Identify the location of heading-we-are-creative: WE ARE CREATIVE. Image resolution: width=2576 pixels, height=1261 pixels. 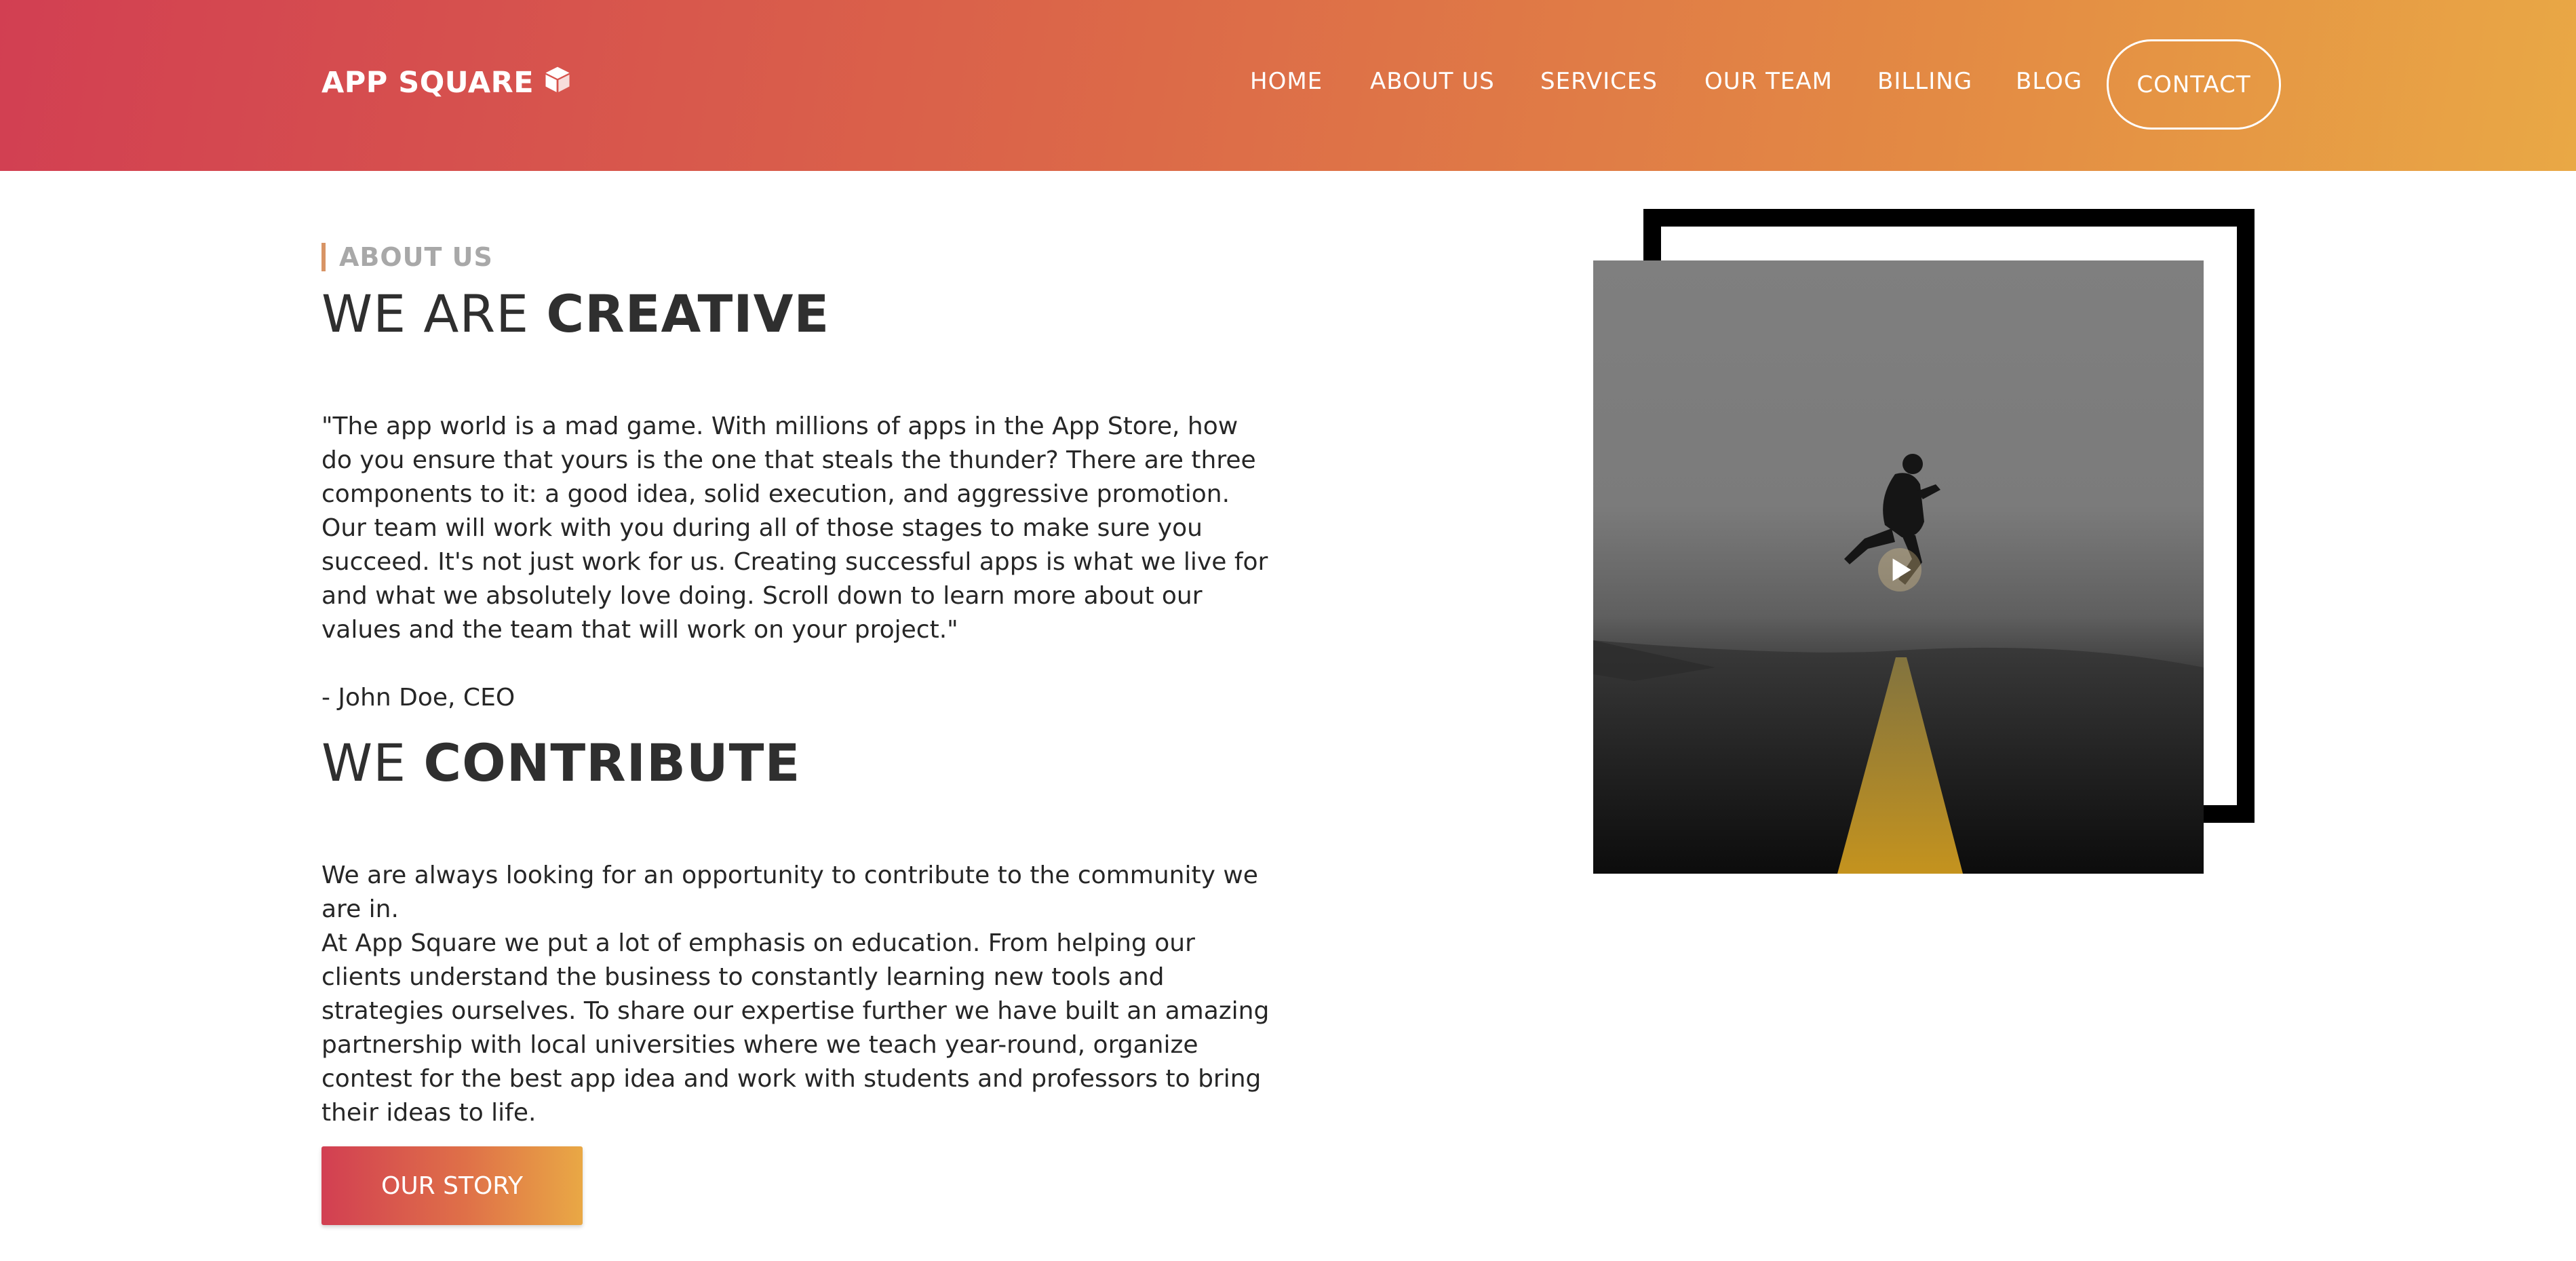
(575, 314).